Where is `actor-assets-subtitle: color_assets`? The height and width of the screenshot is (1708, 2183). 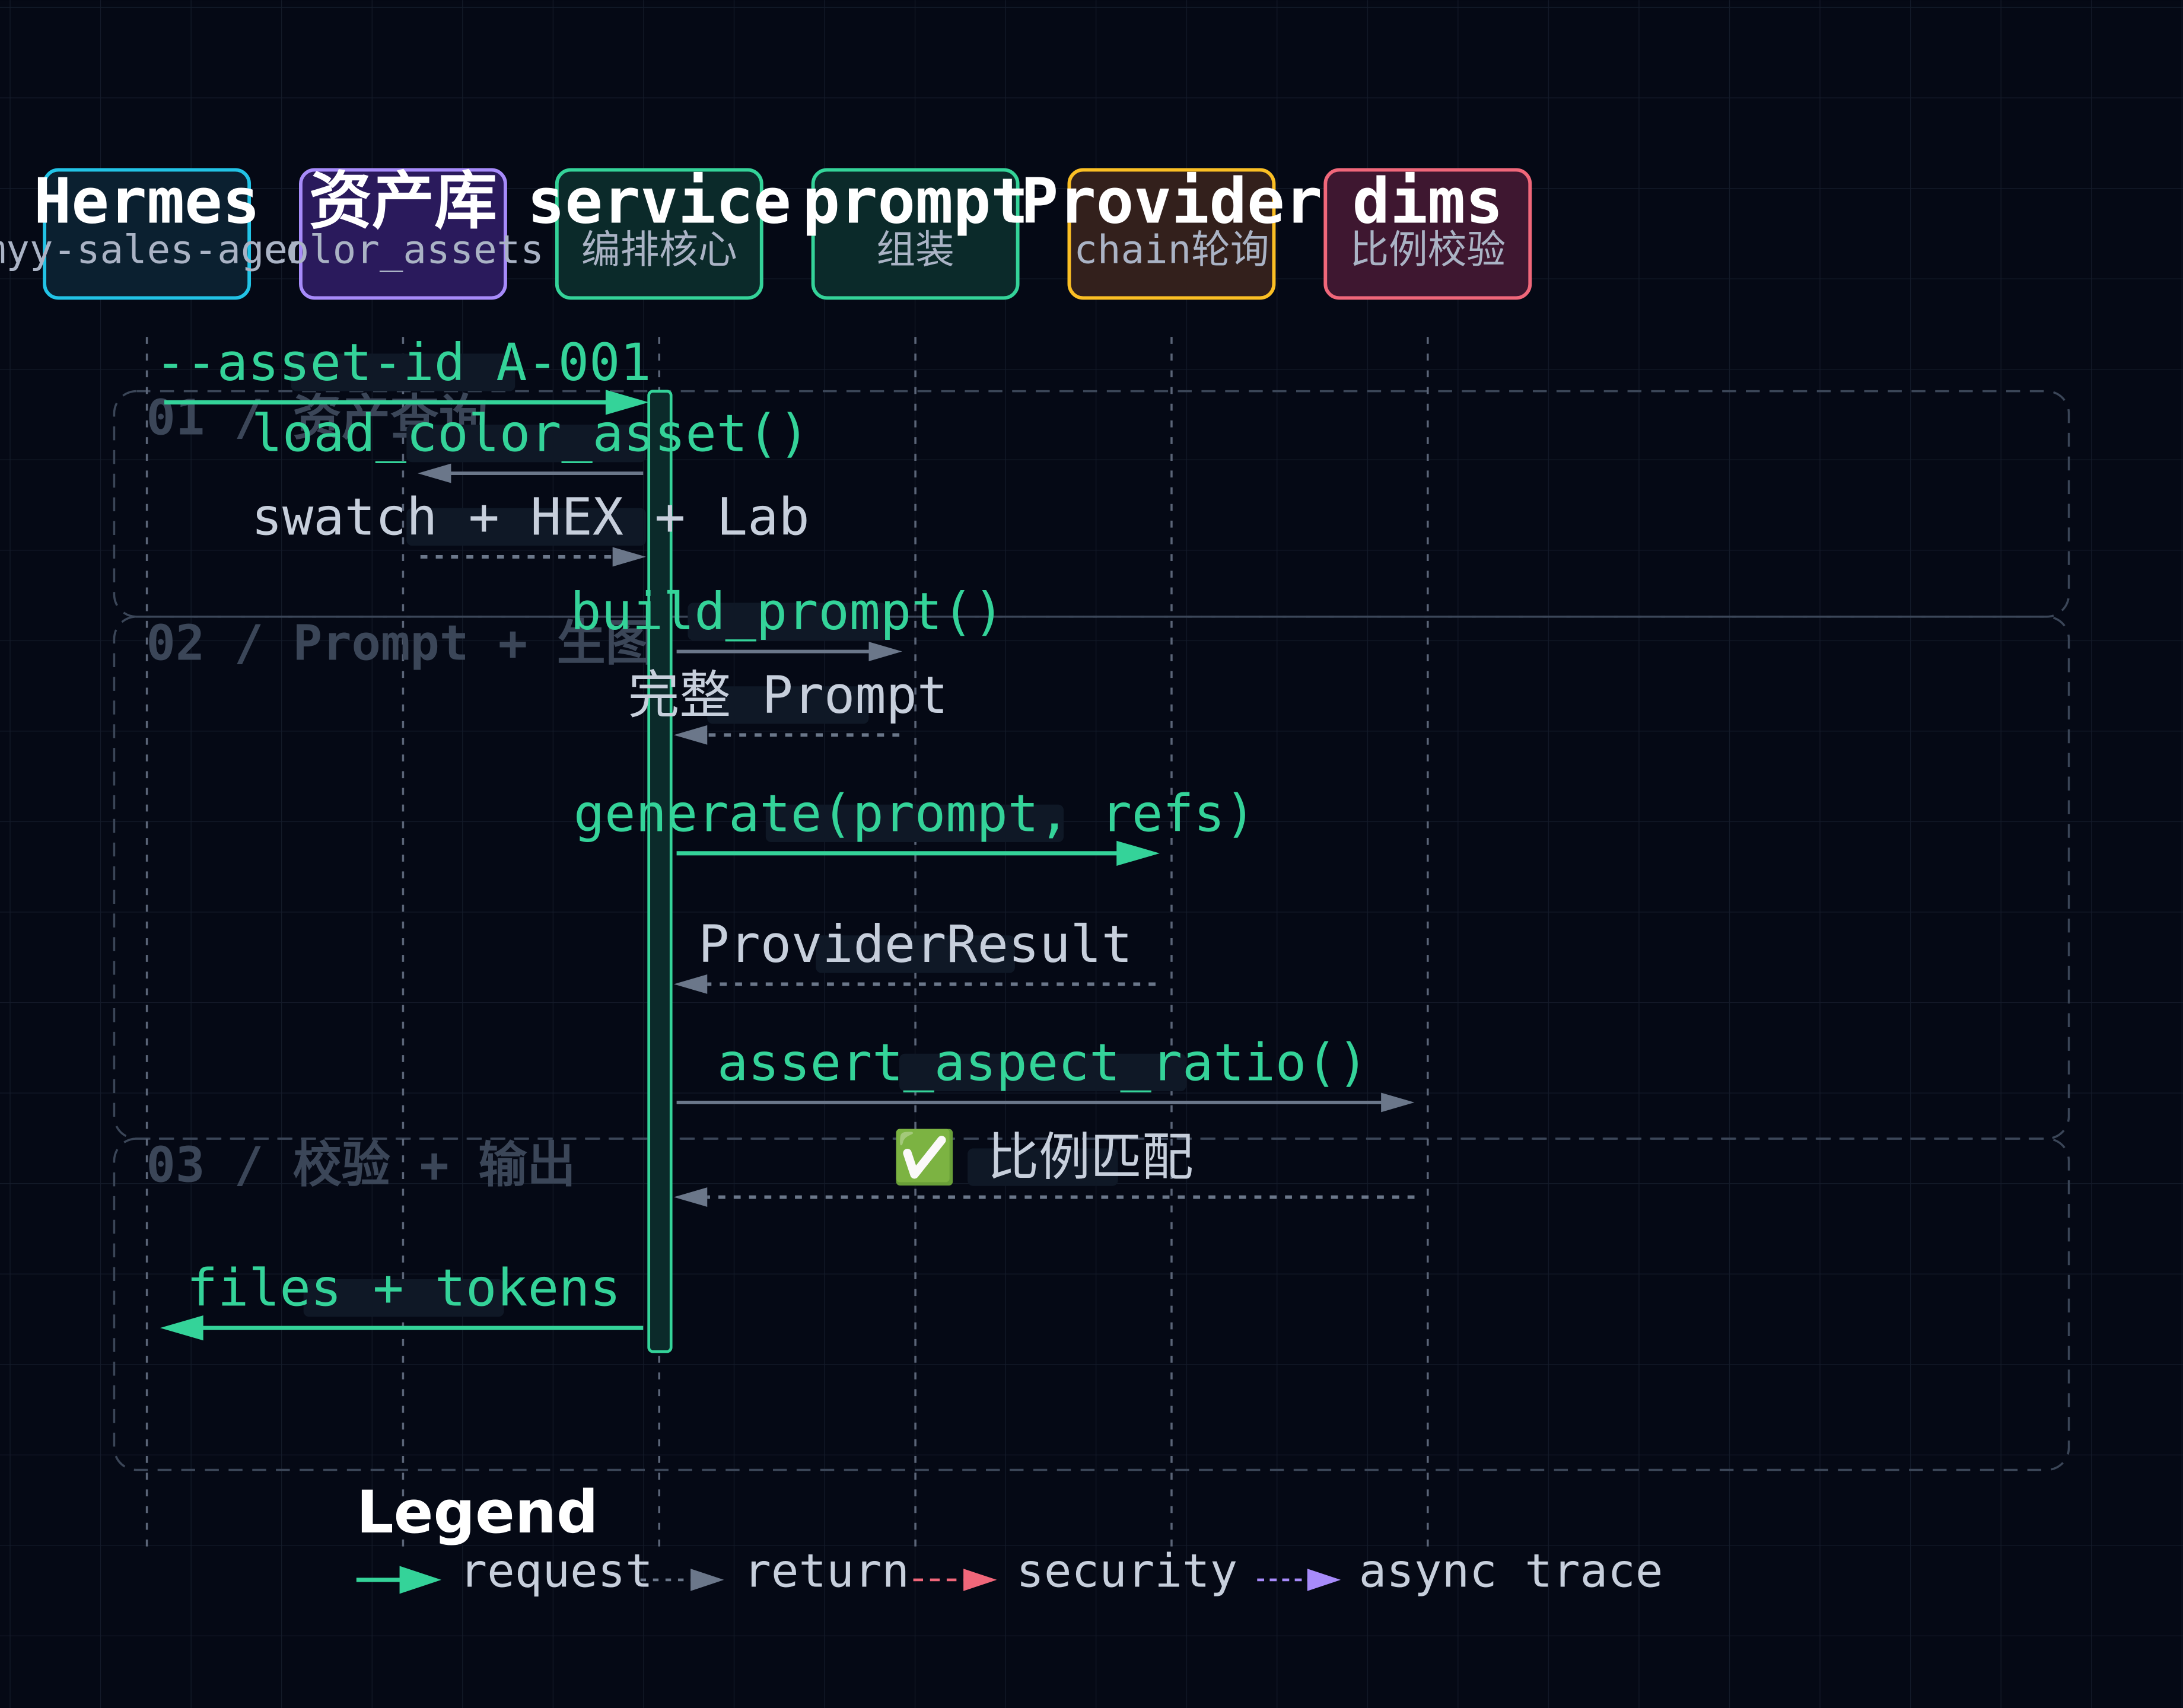
actor-assets-subtitle: color_assets is located at coordinates (403, 250).